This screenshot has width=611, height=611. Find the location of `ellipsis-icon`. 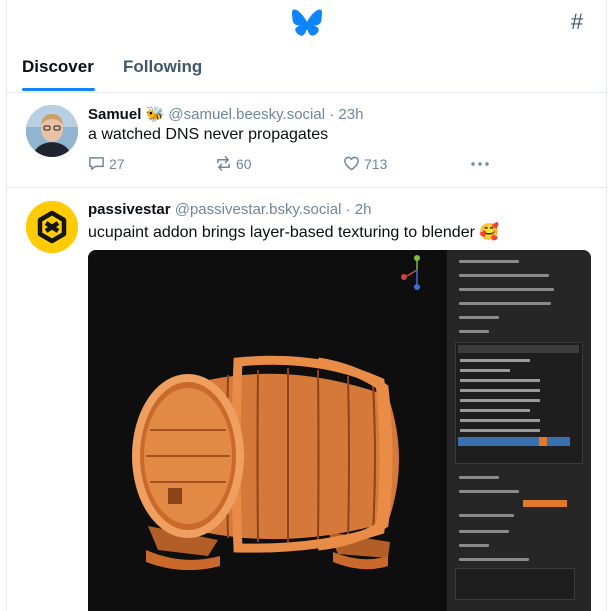

ellipsis-icon is located at coordinates (480, 164).